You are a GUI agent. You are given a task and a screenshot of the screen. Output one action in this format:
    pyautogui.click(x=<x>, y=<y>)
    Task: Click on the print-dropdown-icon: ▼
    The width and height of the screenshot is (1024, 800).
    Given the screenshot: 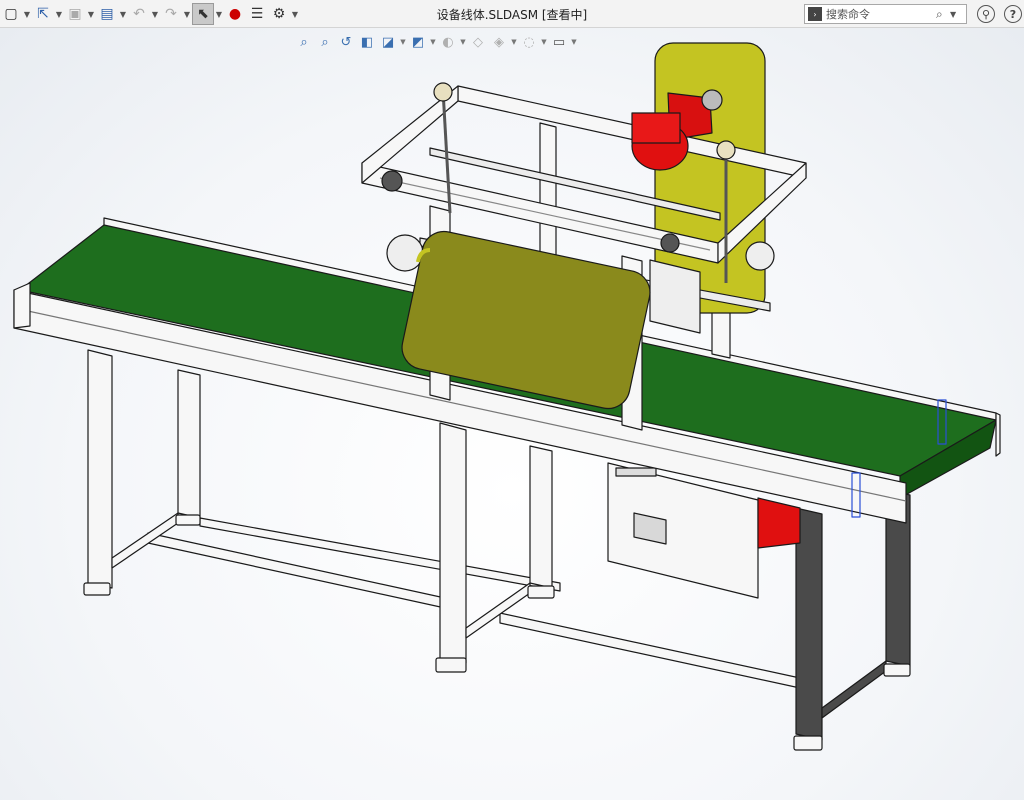 What is the action you would take?
    pyautogui.click(x=123, y=14)
    